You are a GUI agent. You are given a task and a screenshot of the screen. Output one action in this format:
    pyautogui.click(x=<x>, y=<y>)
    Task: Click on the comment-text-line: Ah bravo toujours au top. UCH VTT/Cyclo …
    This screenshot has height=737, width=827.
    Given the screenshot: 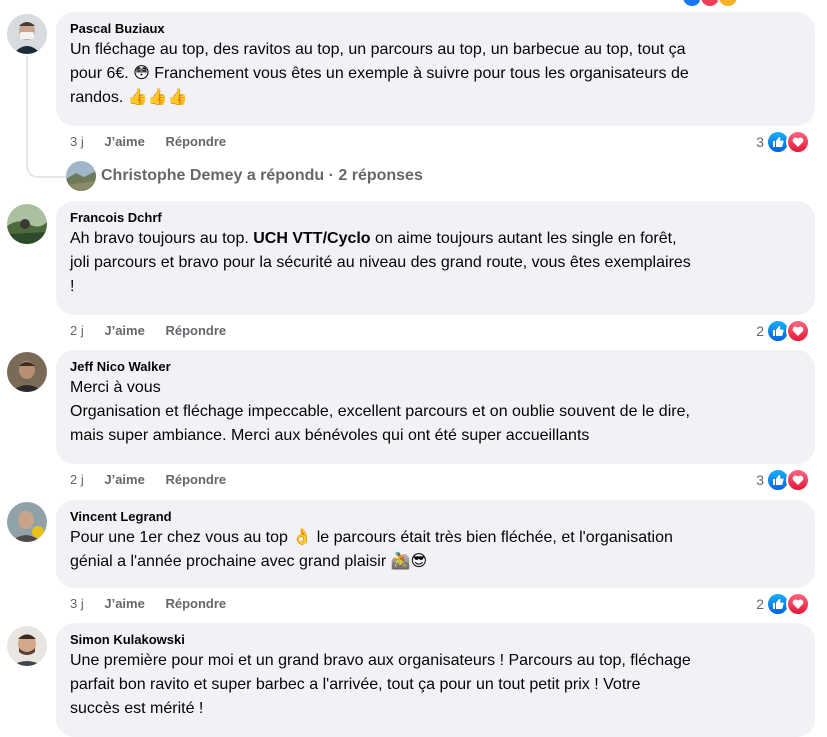 What is the action you would take?
    pyautogui.click(x=435, y=239)
    